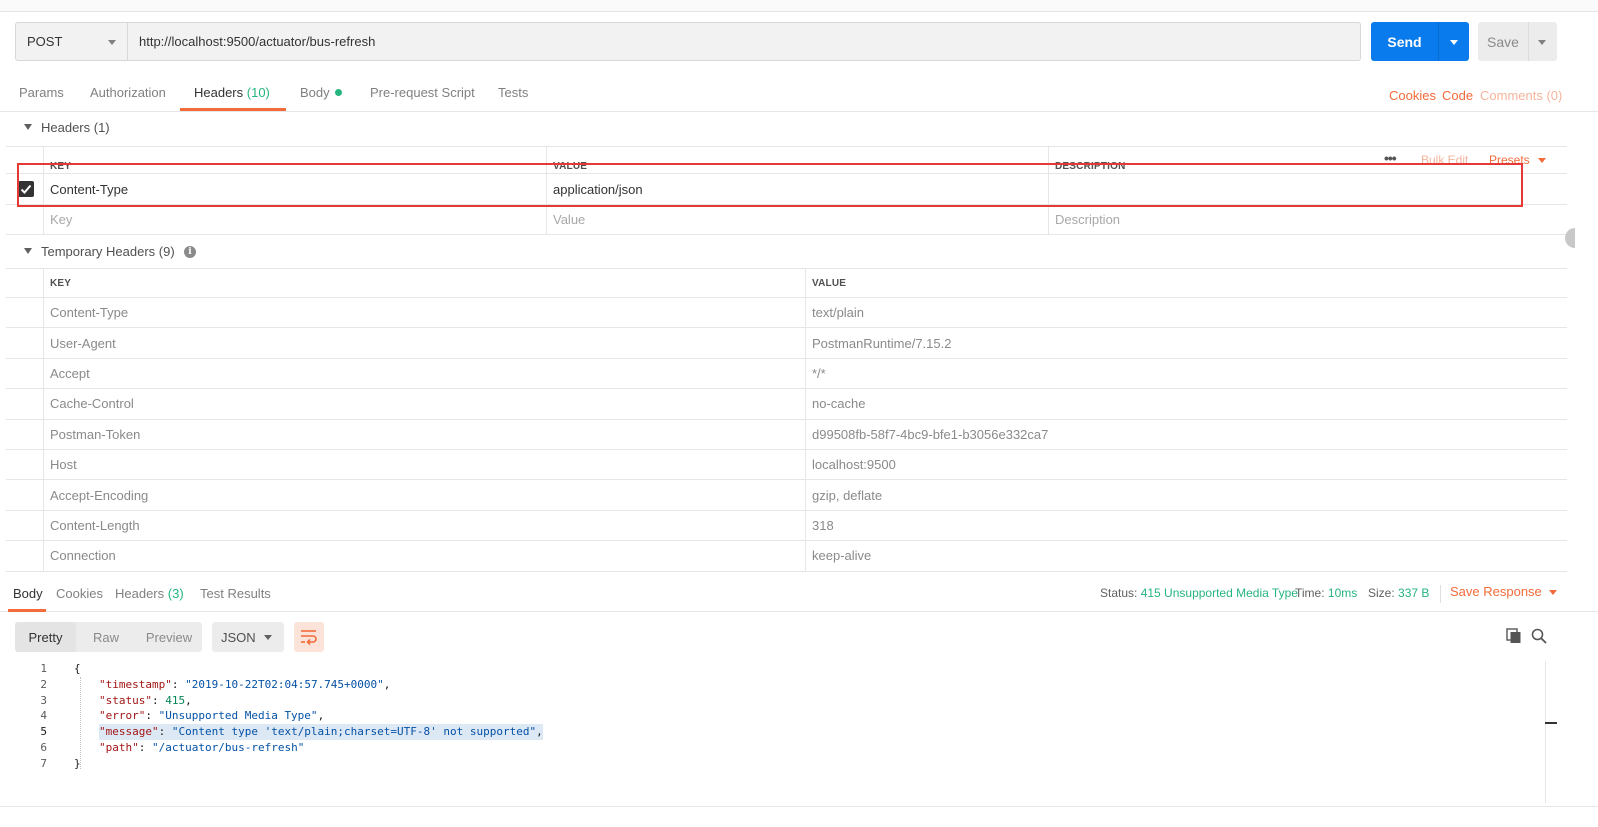  I want to click on save-divider, so click(1528, 41).